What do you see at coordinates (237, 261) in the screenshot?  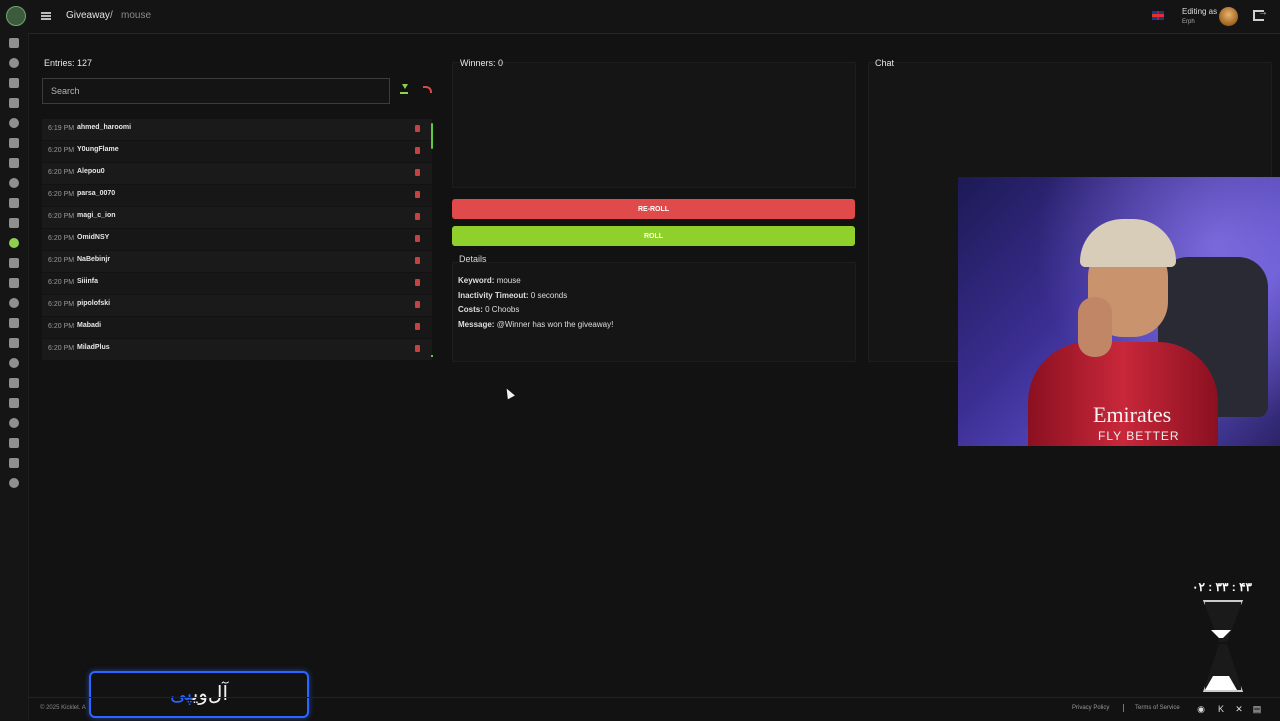 I see `table-row: 6:20 PM NaBebinjr` at bounding box center [237, 261].